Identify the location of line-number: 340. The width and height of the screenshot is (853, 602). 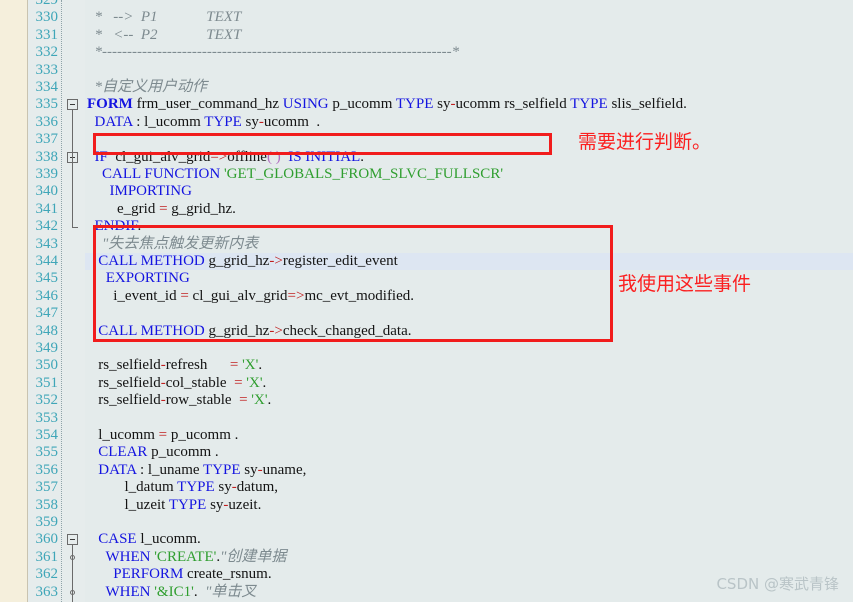
(47, 191).